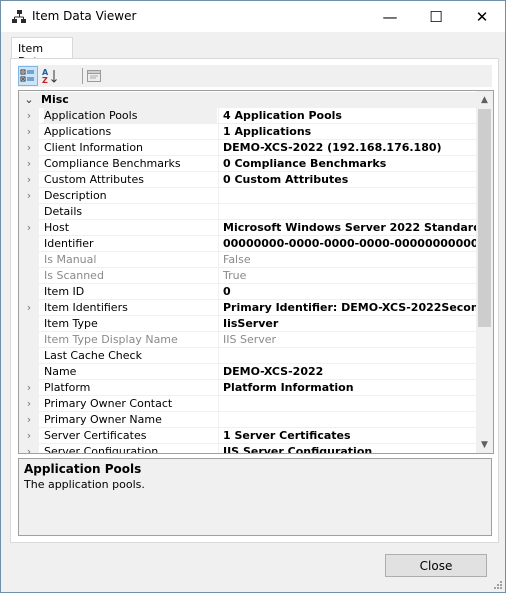 This screenshot has height=593, width=506. What do you see at coordinates (253, 16) in the screenshot?
I see `title-bar: Item Data Viewer — ☐ ✕` at bounding box center [253, 16].